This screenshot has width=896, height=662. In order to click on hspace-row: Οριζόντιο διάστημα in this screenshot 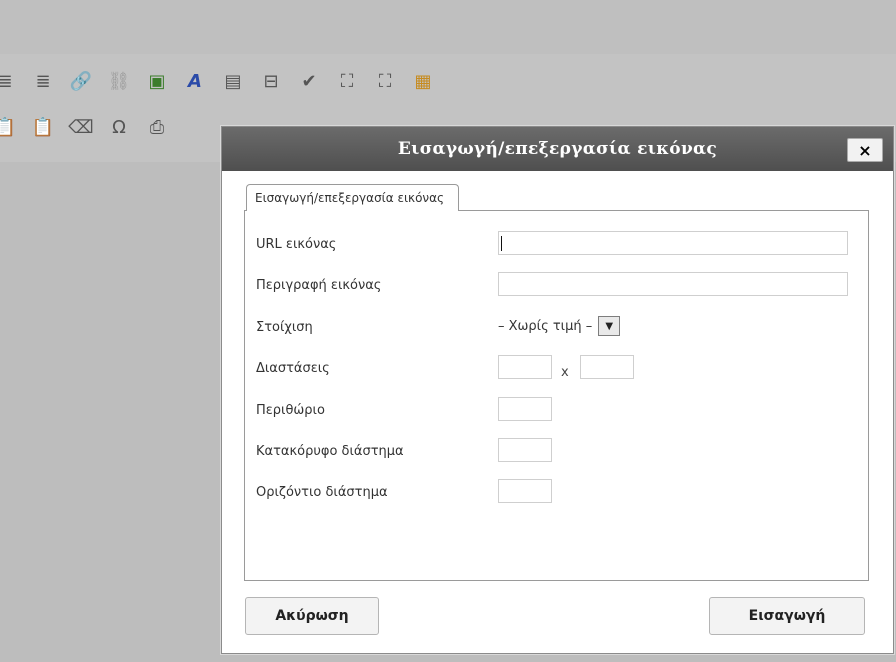, I will do `click(377, 492)`.